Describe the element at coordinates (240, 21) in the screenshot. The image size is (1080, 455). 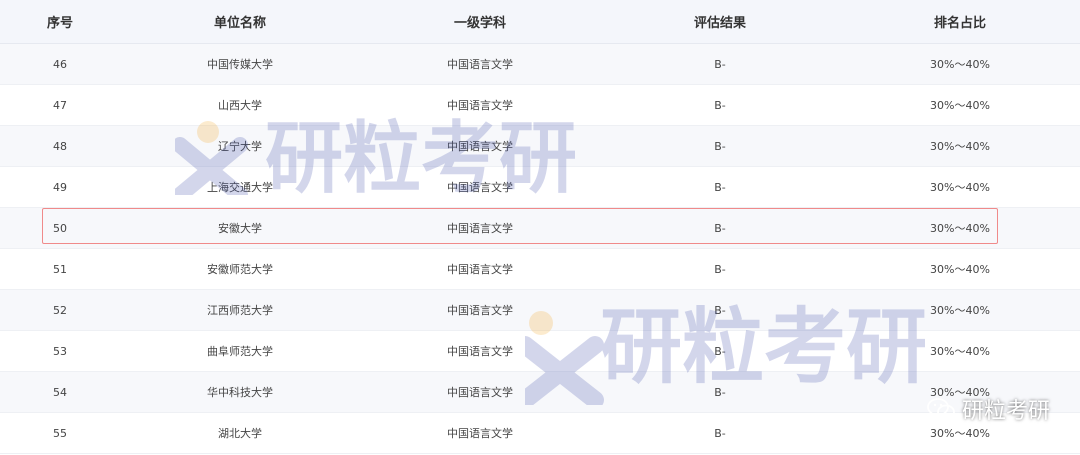
I see `header-institution: 单位名称` at that location.